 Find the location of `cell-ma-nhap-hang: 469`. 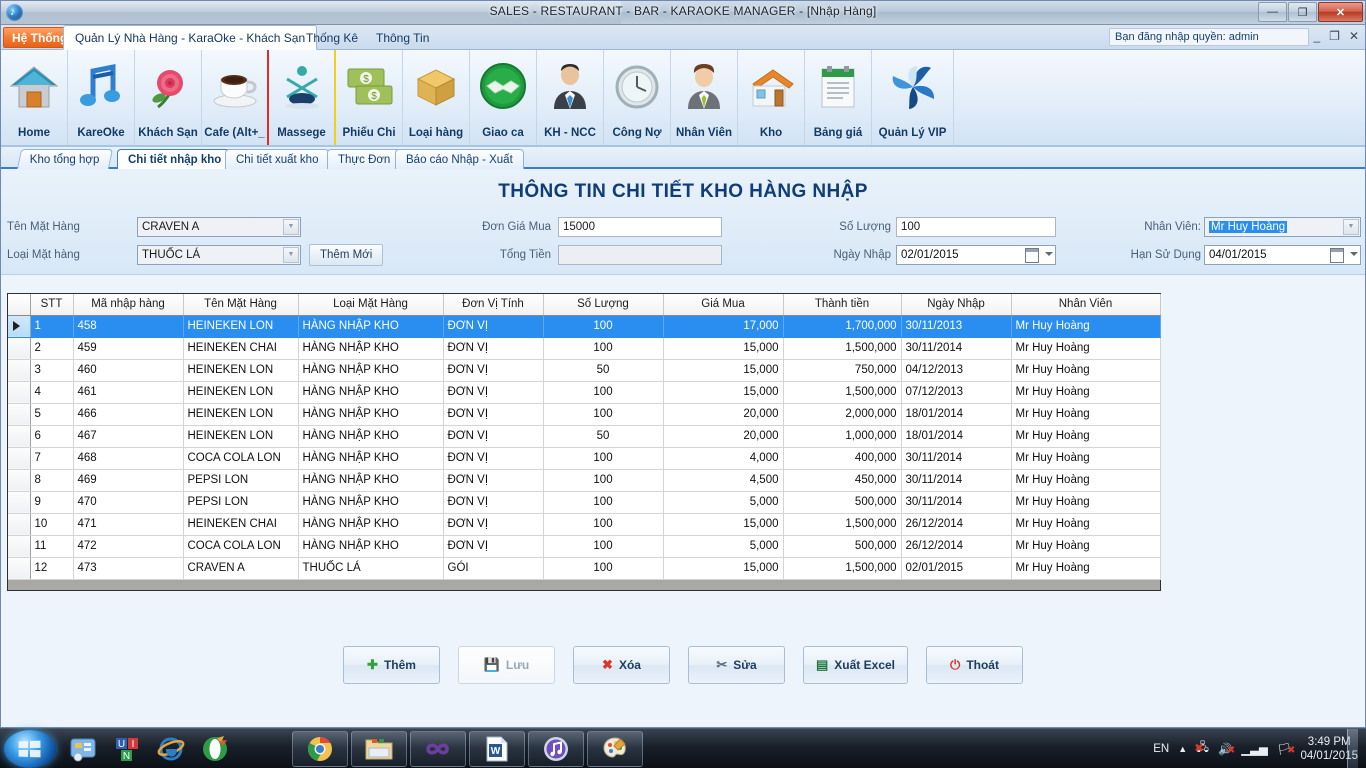

cell-ma-nhap-hang: 469 is located at coordinates (128, 480).